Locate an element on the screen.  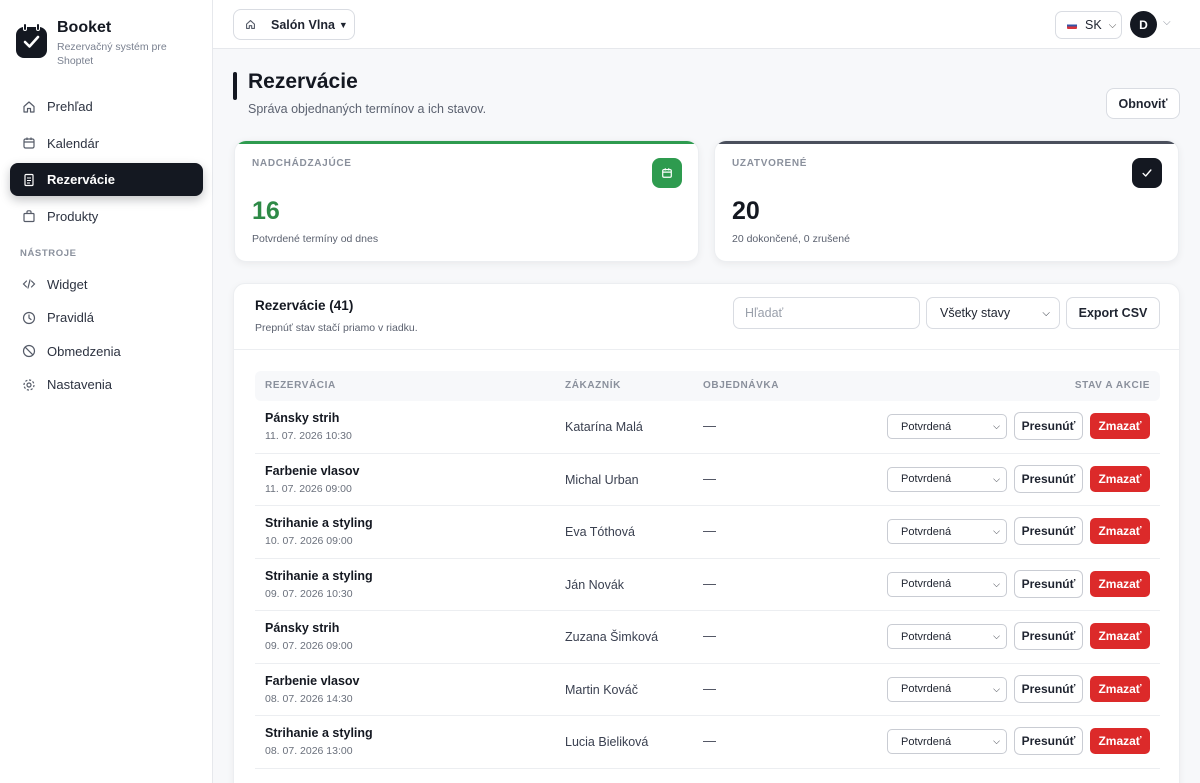
status-filter-select: Všetky stavy ⌵ is located at coordinates (993, 313).